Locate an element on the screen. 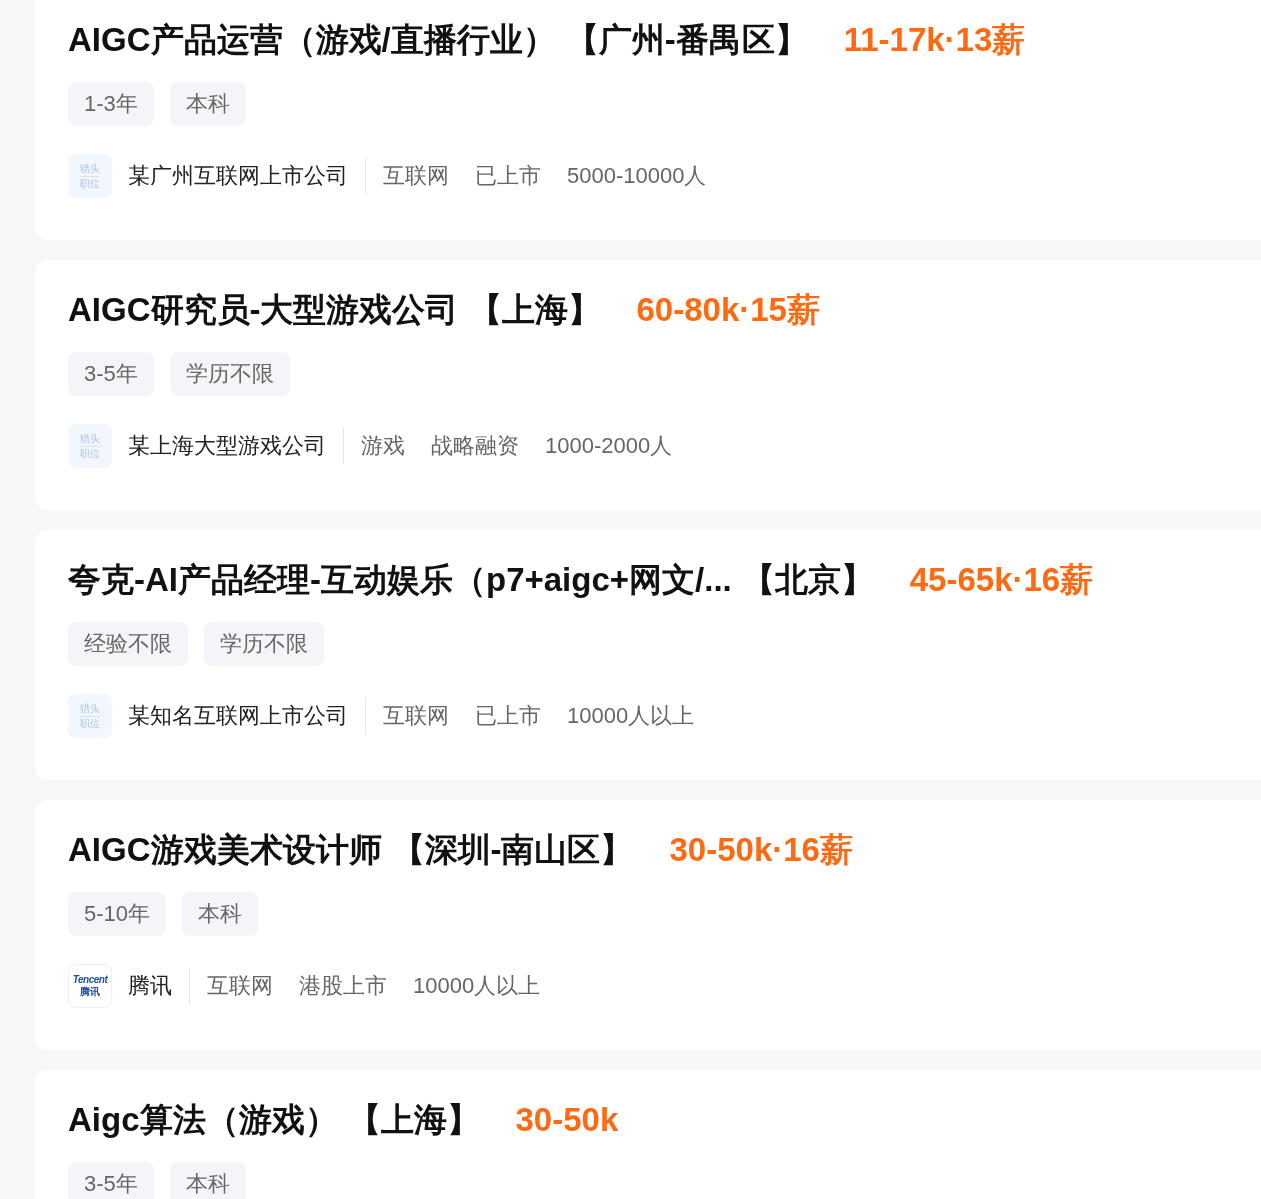  job-location: 【北京】 is located at coordinates (807, 579).